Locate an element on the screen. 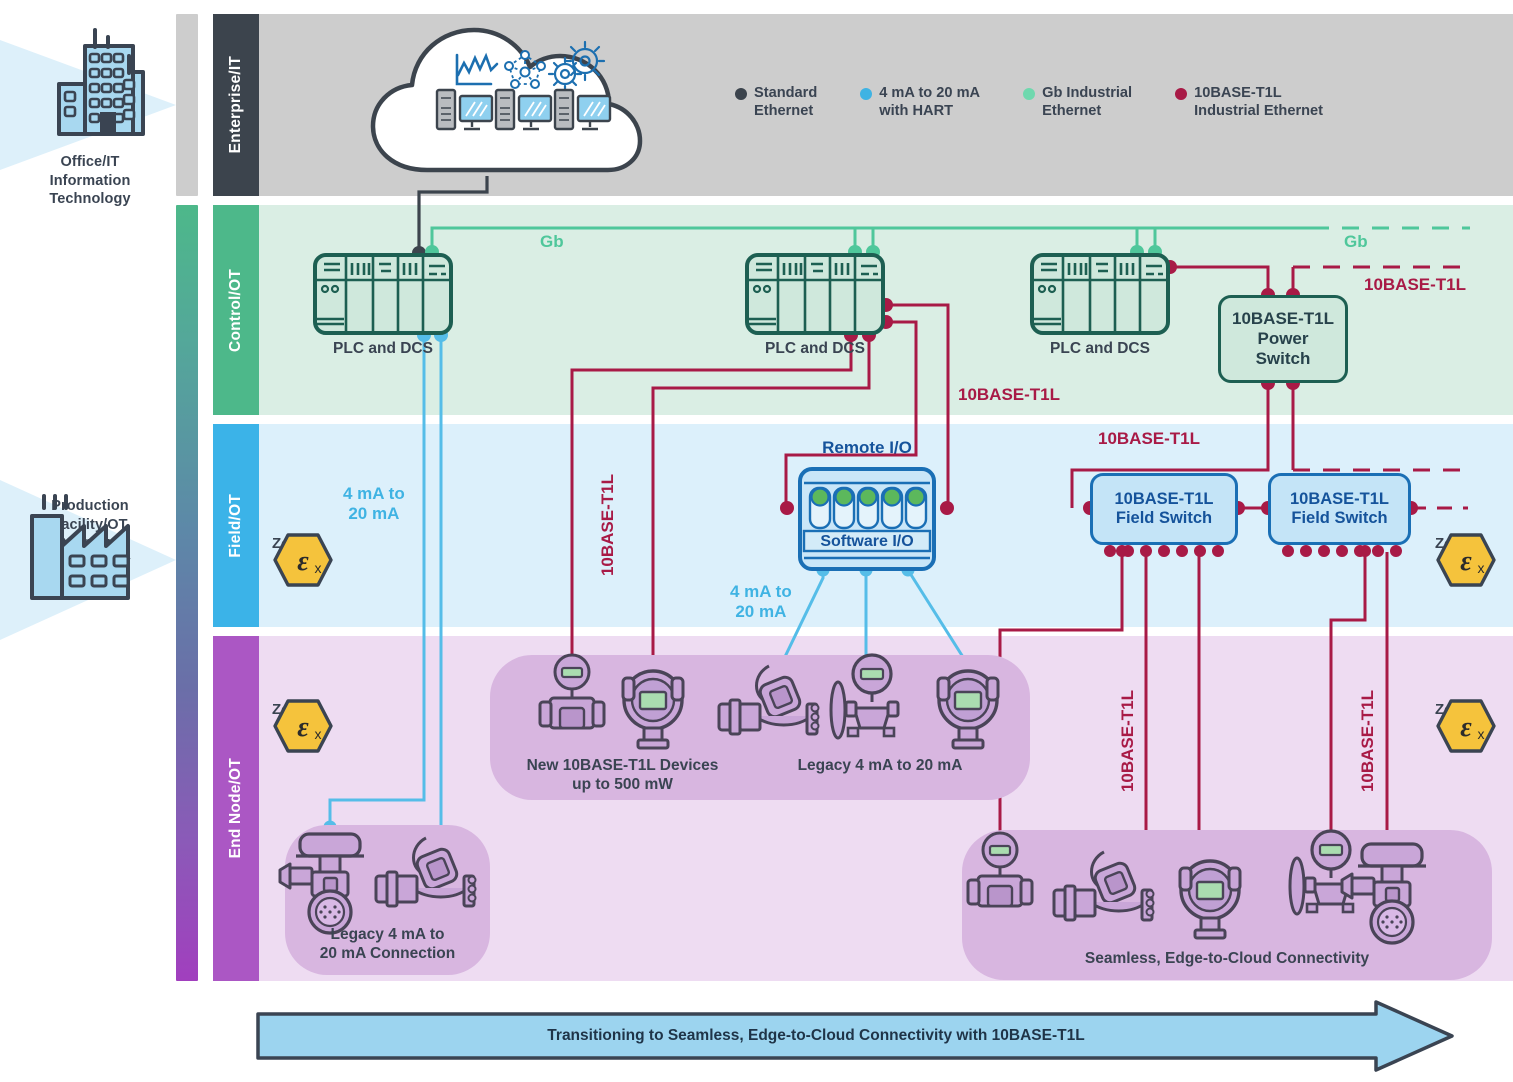 The image size is (1513, 1082). t1l-label-control-center: 10BASE-T1L is located at coordinates (1009, 394).